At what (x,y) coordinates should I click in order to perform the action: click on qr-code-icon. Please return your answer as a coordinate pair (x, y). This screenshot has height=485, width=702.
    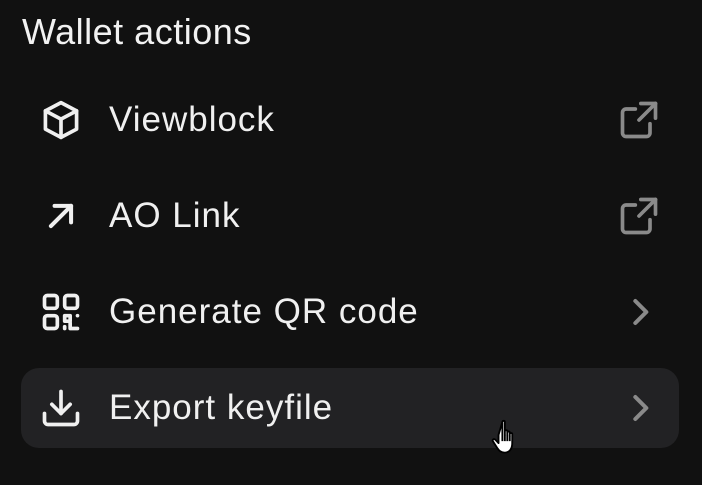
    Looking at the image, I should click on (61, 312).